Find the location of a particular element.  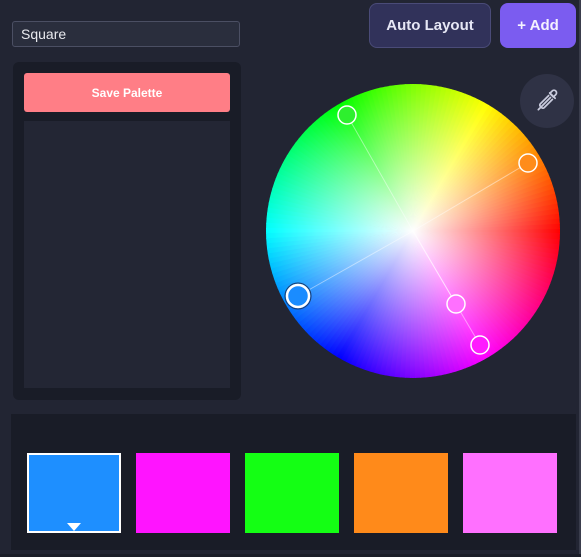

wheel-handle-blue is located at coordinates (298, 296).